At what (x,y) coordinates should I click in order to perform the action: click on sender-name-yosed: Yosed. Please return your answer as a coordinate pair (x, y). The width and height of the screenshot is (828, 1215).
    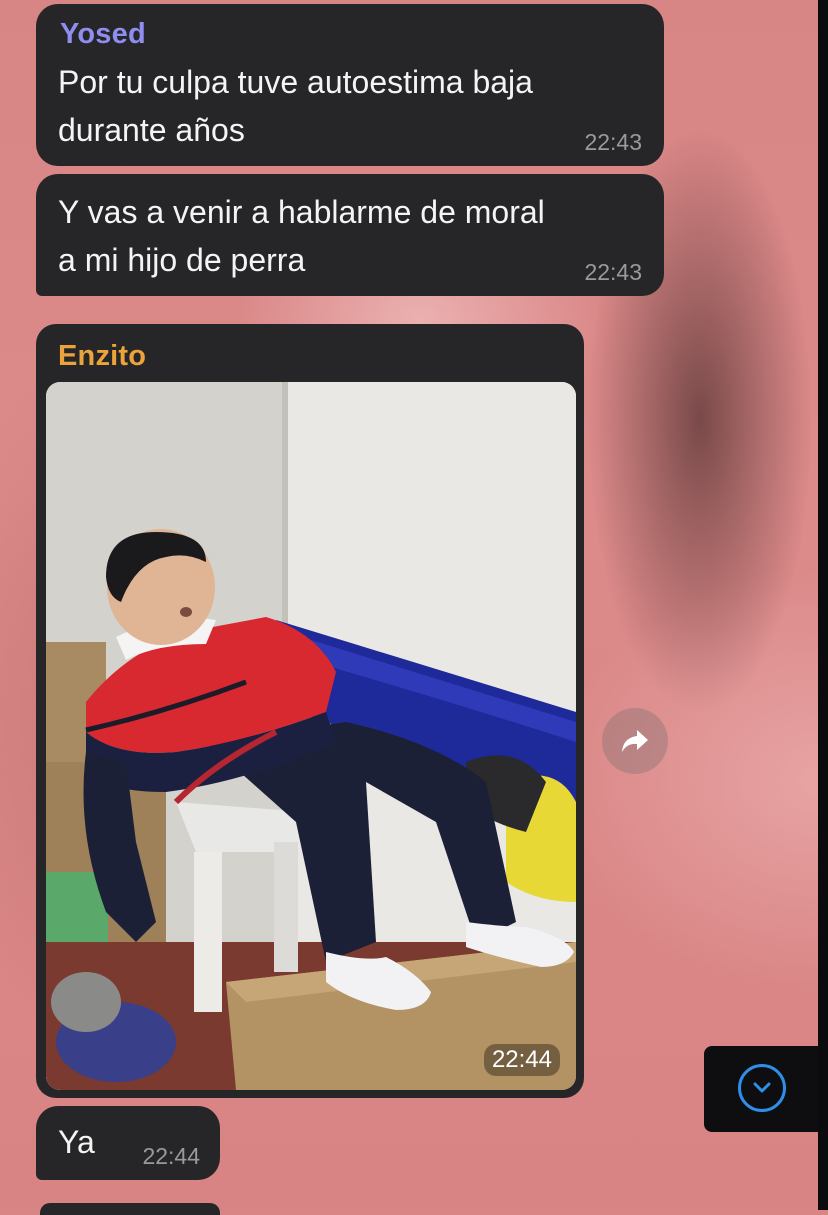
    Looking at the image, I should click on (103, 34).